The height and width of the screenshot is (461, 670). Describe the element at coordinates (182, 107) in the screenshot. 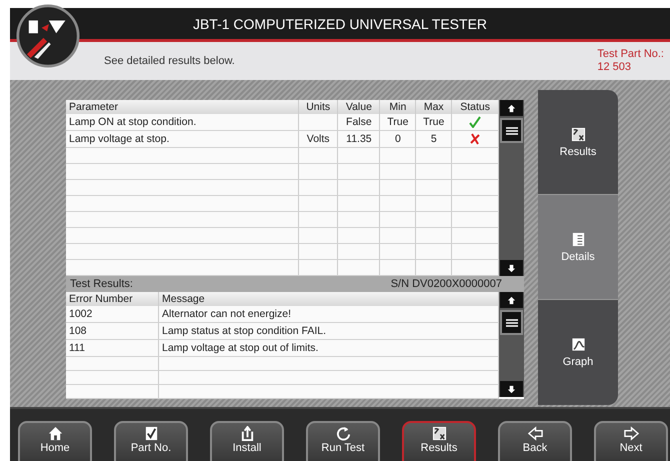

I see `column-header: Parameter` at that location.